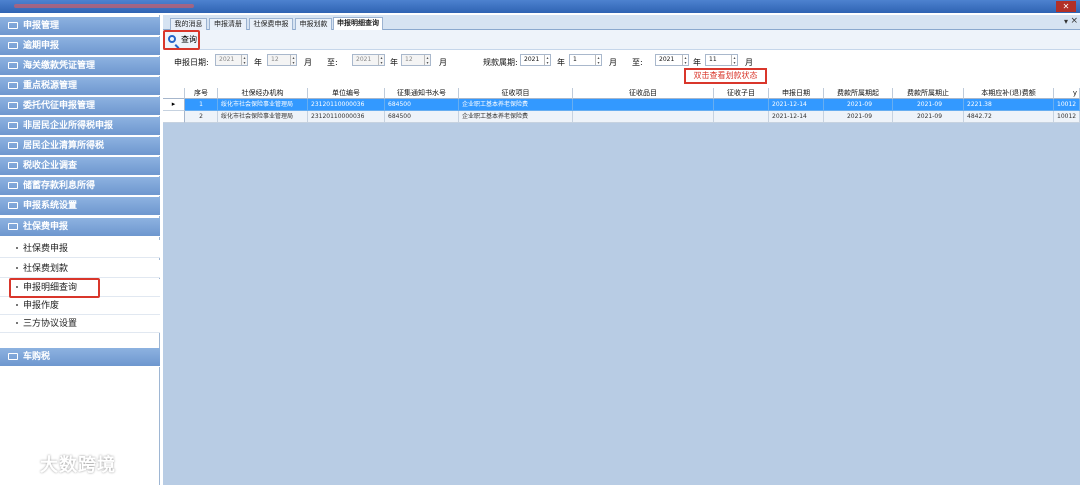  I want to click on table-cell: 4842.72, so click(1009, 117).